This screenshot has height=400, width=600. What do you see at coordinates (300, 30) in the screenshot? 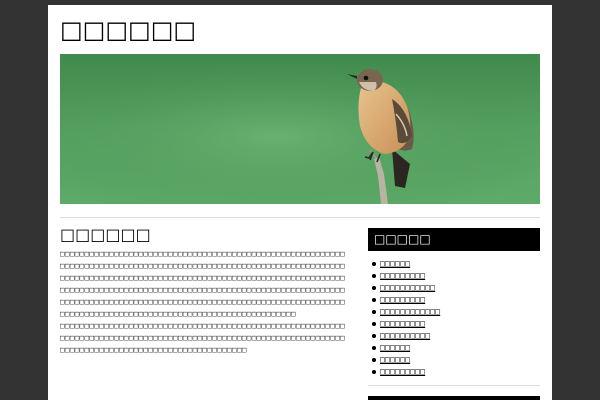
I see `site-title: □□□□□□` at bounding box center [300, 30].